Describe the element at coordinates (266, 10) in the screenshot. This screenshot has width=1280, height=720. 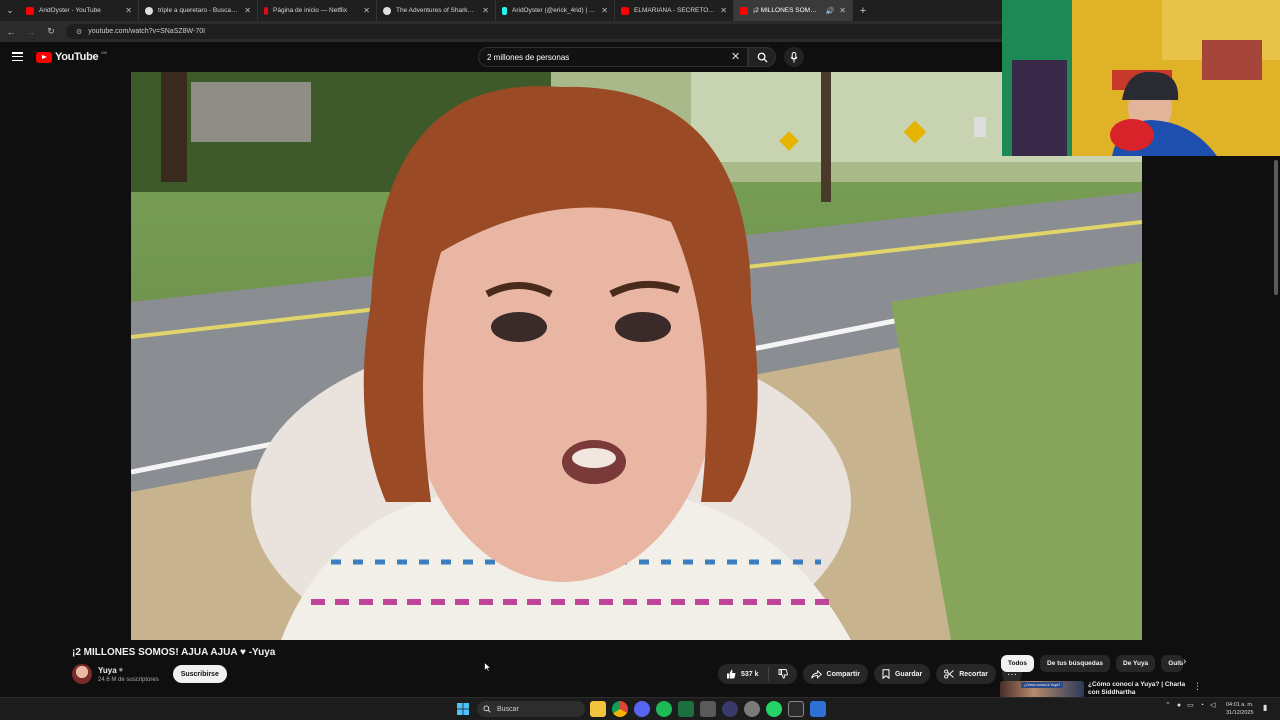
I see `netflix-favicon-icon` at that location.